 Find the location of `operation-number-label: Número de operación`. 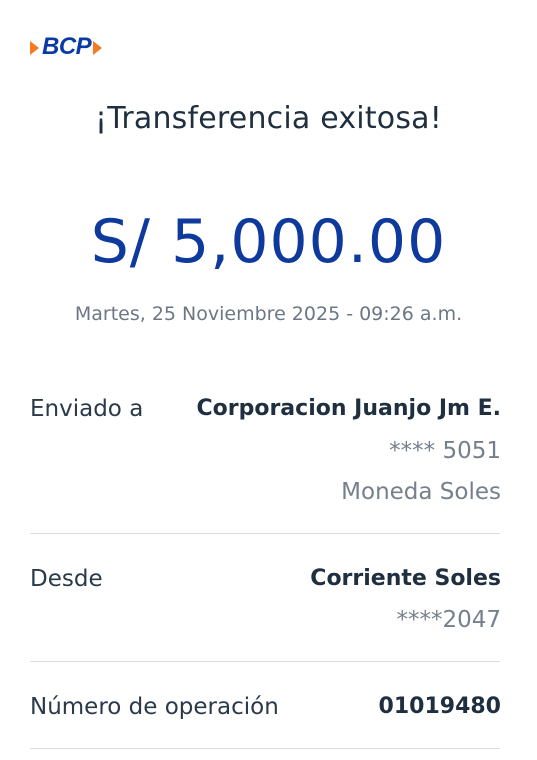

operation-number-label: Número de operación is located at coordinates (154, 707).